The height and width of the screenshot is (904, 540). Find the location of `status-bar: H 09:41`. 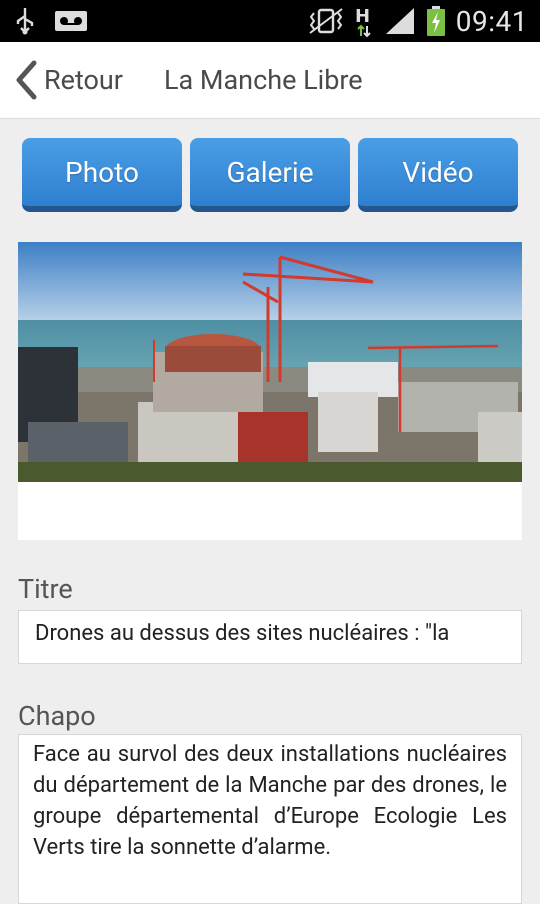

status-bar: H 09:41 is located at coordinates (270, 21).